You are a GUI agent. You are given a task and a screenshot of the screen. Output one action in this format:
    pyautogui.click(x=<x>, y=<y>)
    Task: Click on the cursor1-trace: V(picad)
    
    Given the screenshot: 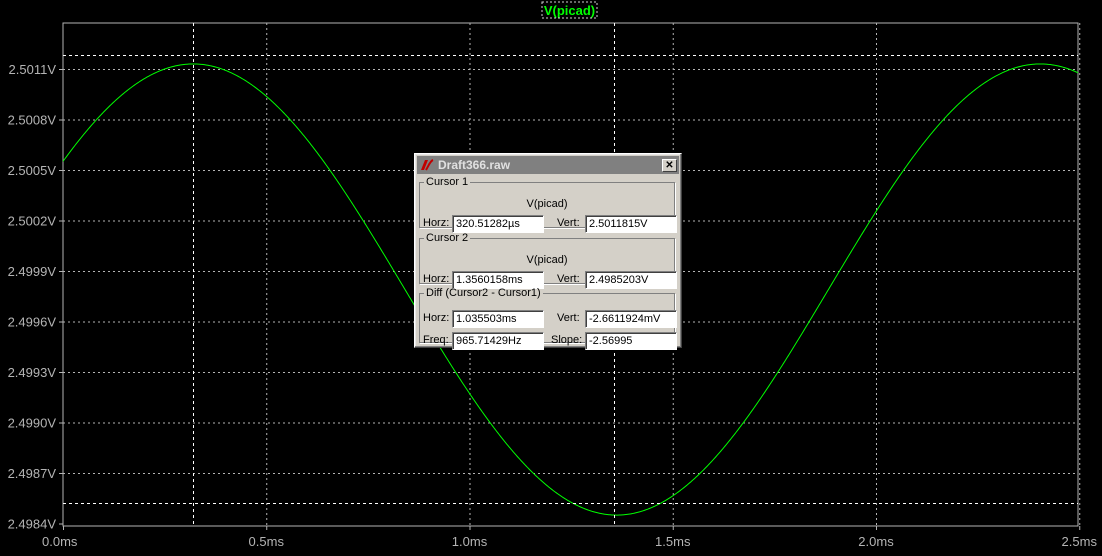 What is the action you would take?
    pyautogui.click(x=547, y=204)
    